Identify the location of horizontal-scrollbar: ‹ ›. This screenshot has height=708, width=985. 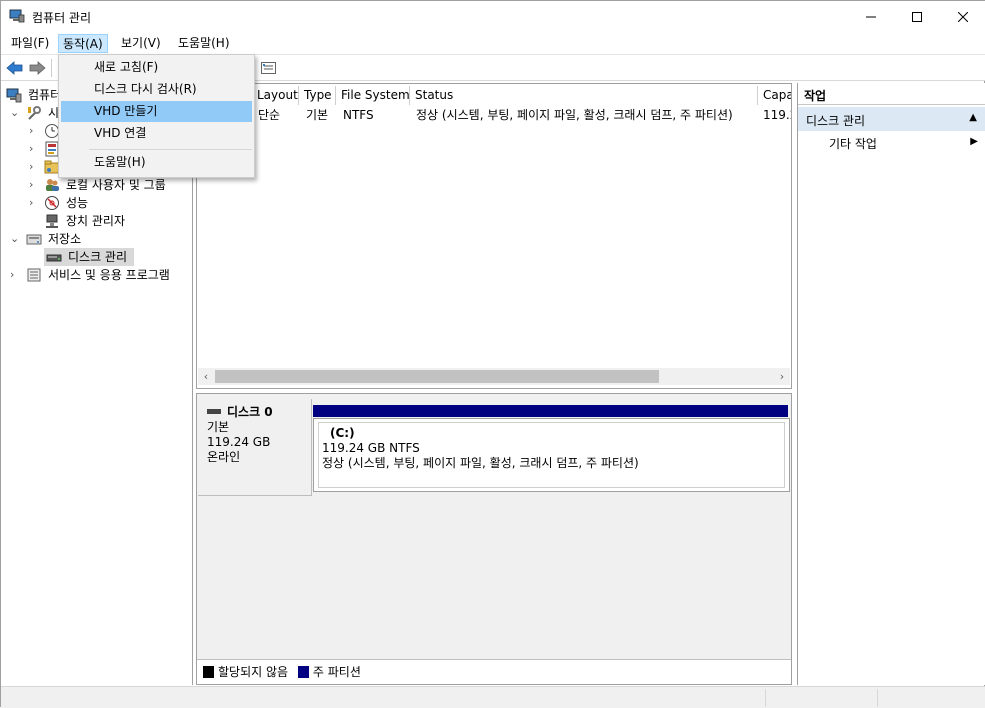
(494, 376).